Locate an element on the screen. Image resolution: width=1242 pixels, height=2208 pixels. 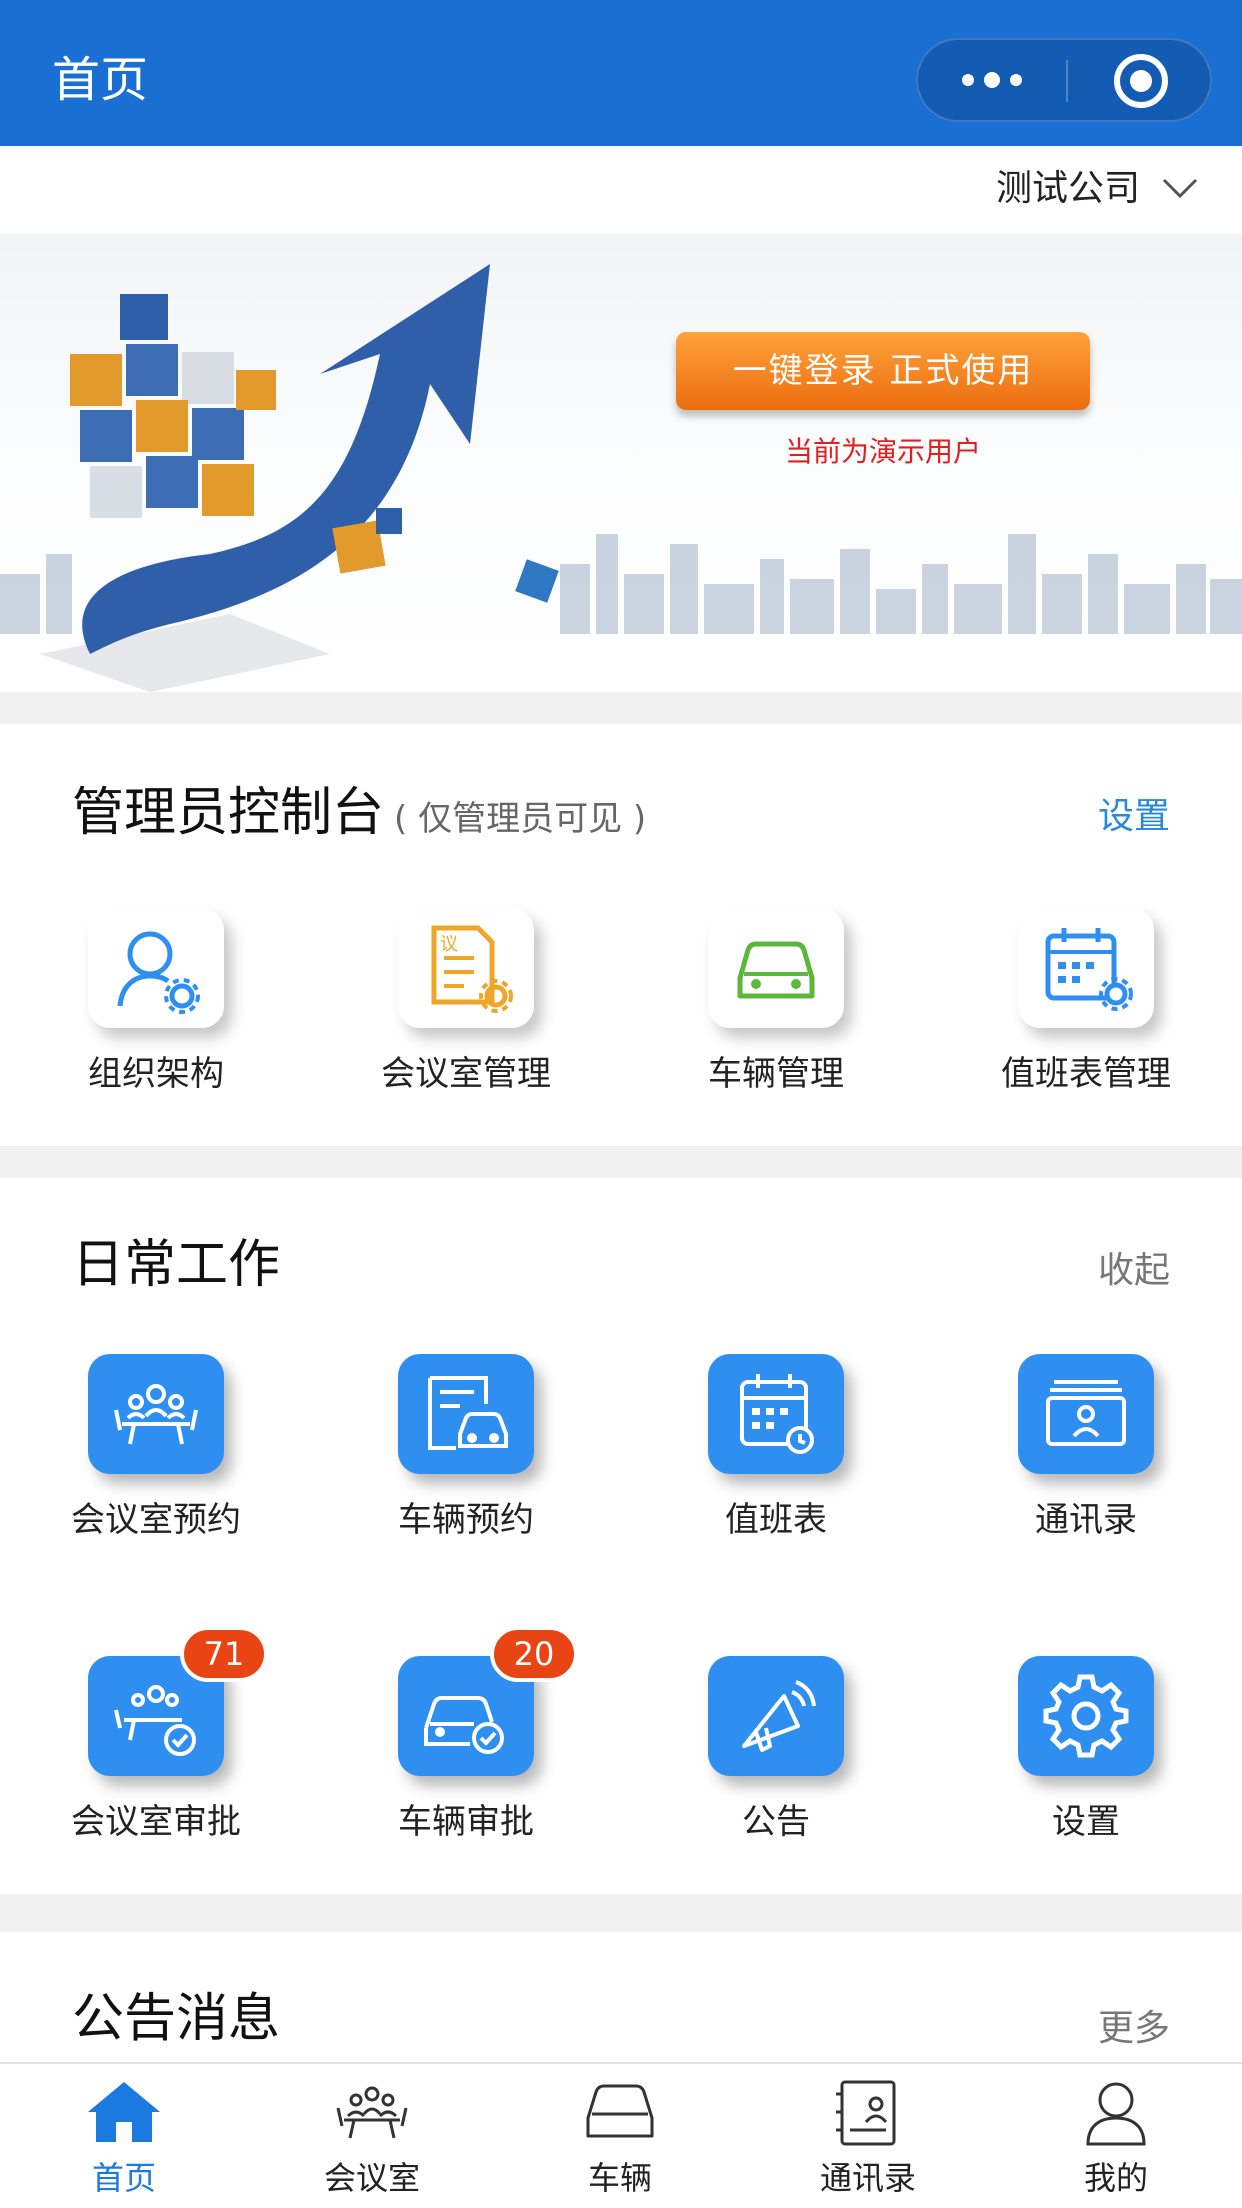
tab-label: 车辆 is located at coordinates (619, 2178).